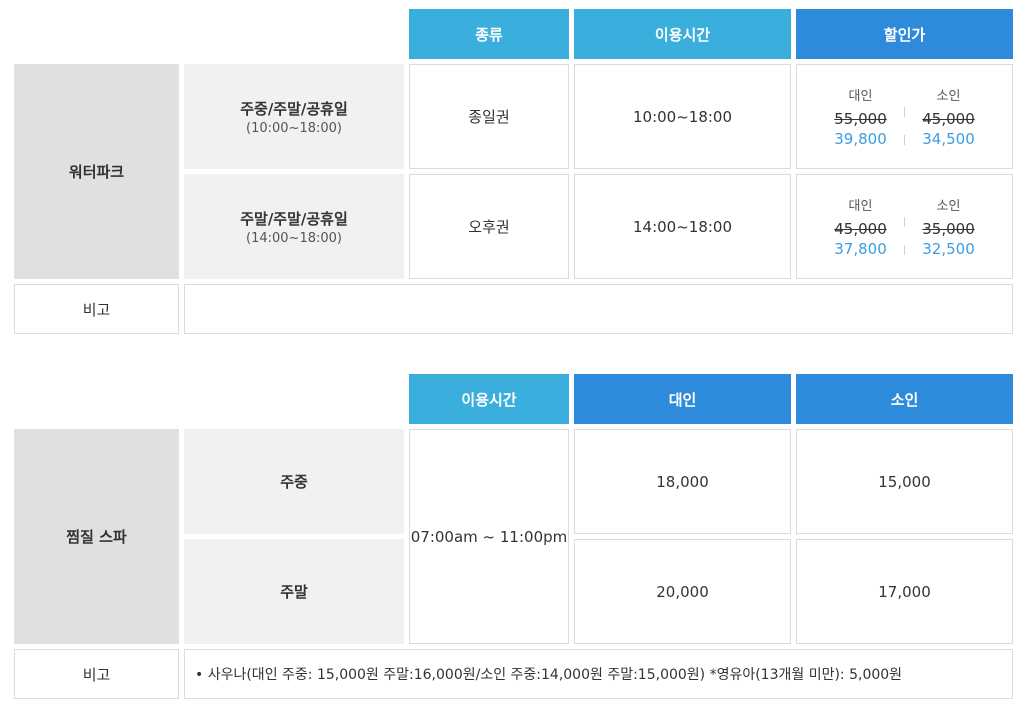 The image size is (1021, 706). What do you see at coordinates (489, 34) in the screenshot?
I see `header-type: 종류` at bounding box center [489, 34].